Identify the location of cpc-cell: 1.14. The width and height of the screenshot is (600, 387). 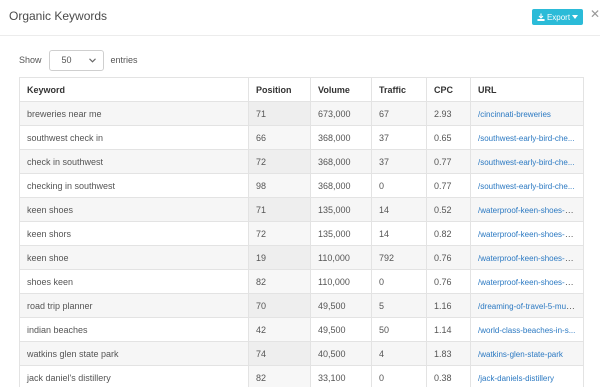
(448, 329).